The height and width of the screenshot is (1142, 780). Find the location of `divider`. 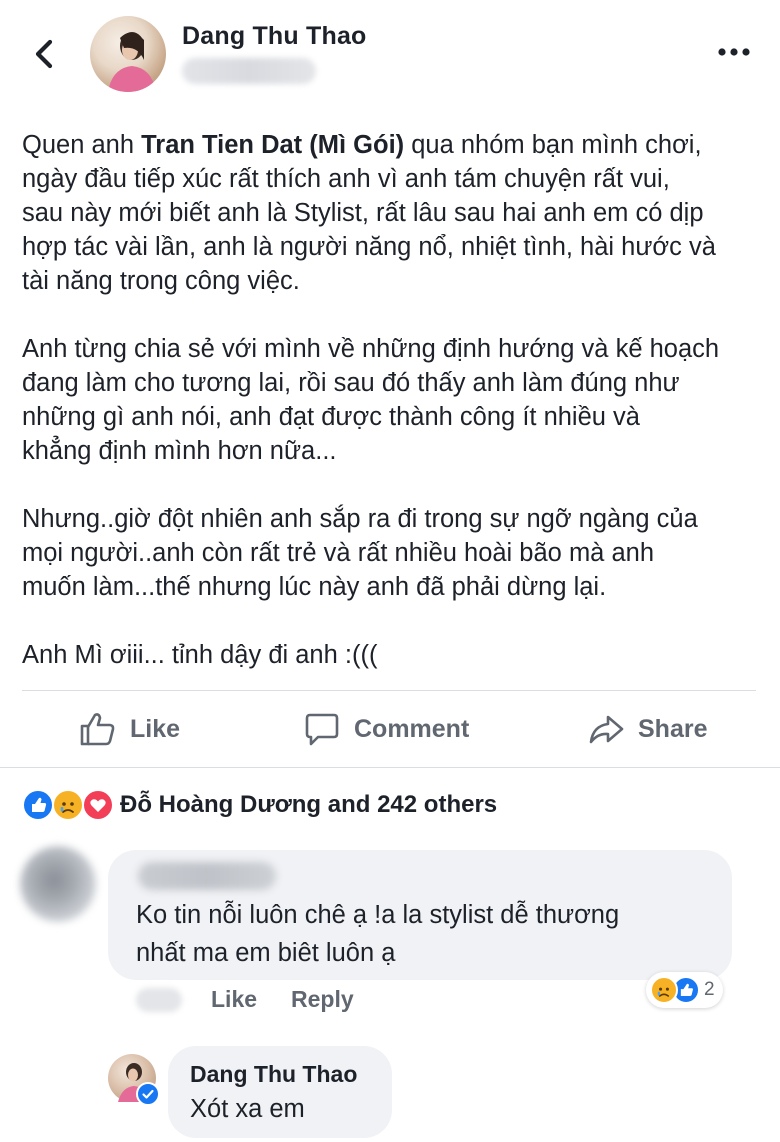

divider is located at coordinates (390, 767).